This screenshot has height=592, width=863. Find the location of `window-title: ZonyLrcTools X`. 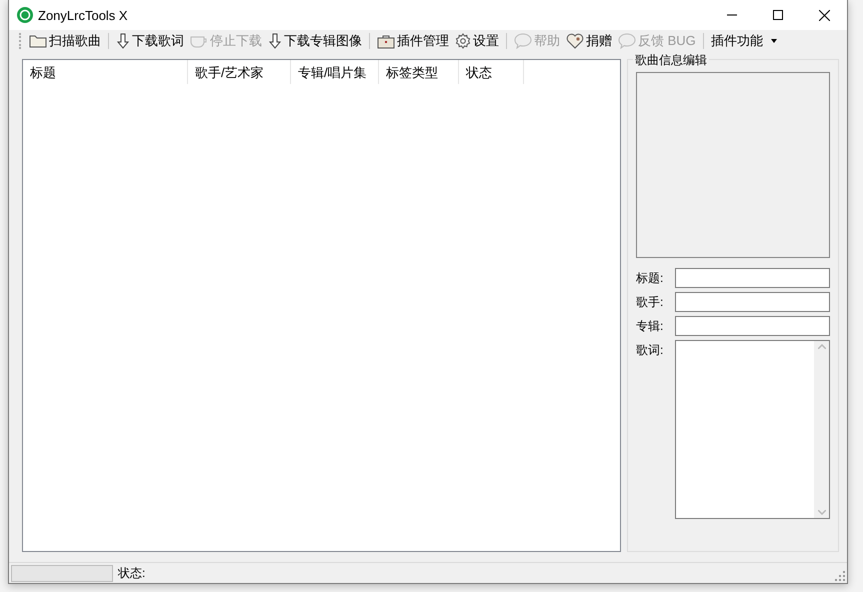

window-title: ZonyLrcTools X is located at coordinates (83, 15).